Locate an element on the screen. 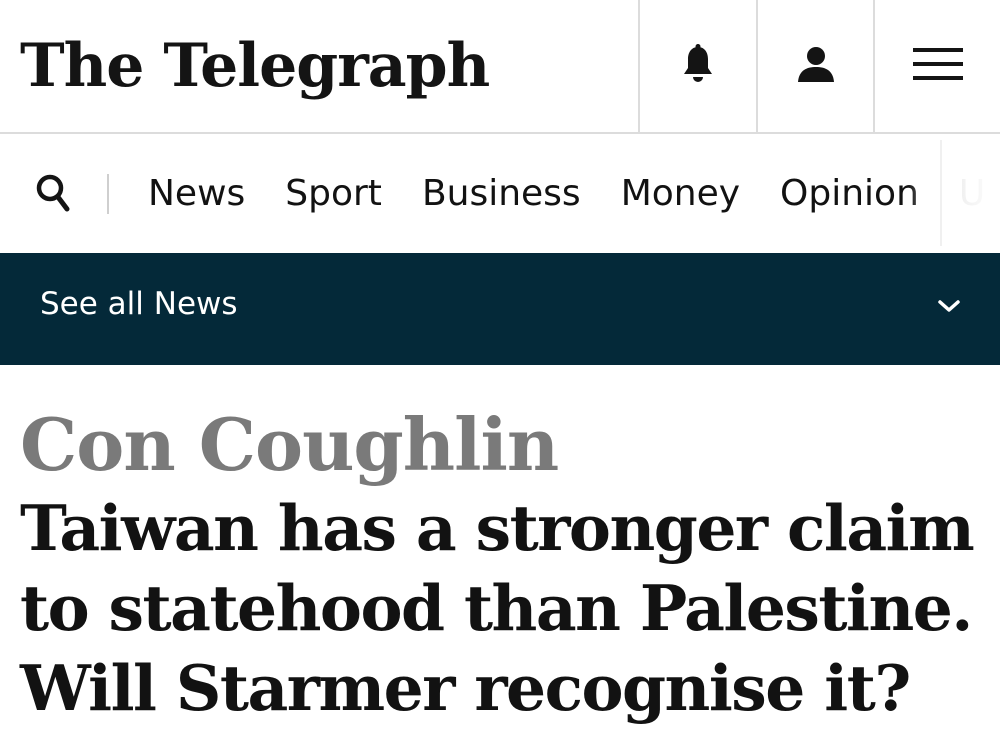 This screenshot has width=1000, height=756. nav-item-opinion: Opinion is located at coordinates (849, 193).